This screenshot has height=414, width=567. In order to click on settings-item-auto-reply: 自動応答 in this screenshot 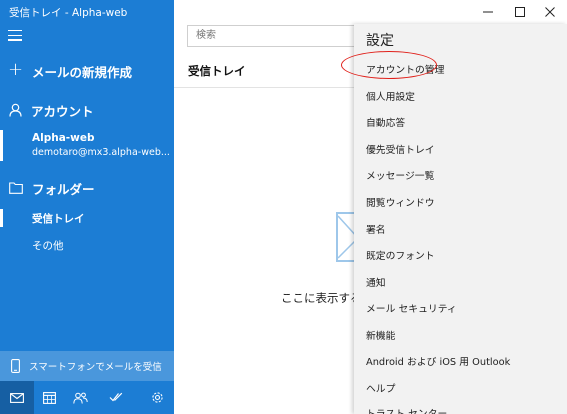, I will do `click(385, 122)`.